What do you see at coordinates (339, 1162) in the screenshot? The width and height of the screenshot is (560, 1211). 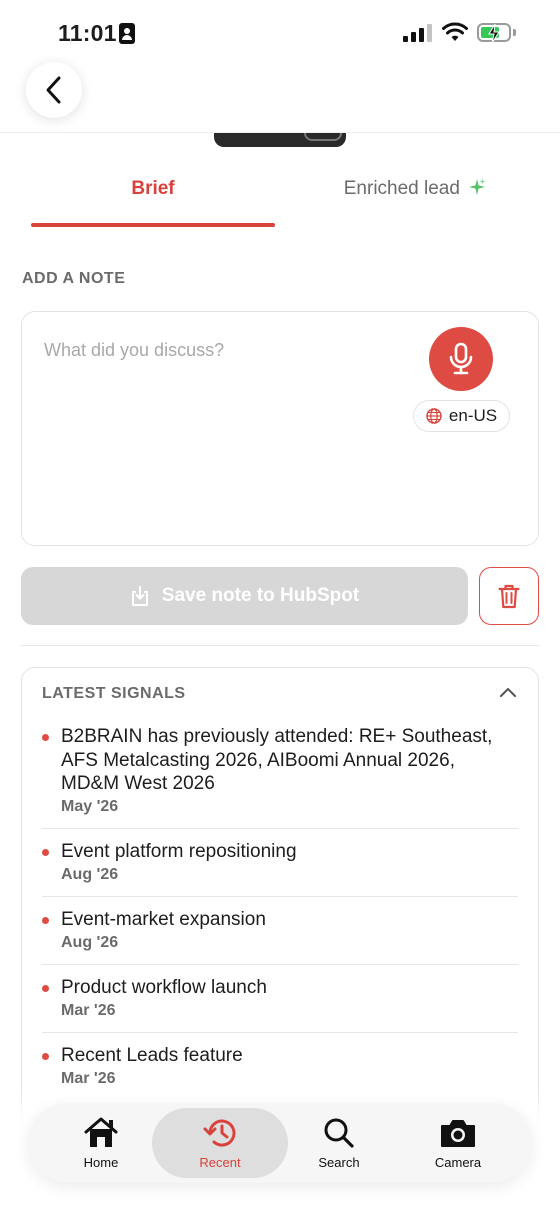 I see `nav-search-label: Search` at bounding box center [339, 1162].